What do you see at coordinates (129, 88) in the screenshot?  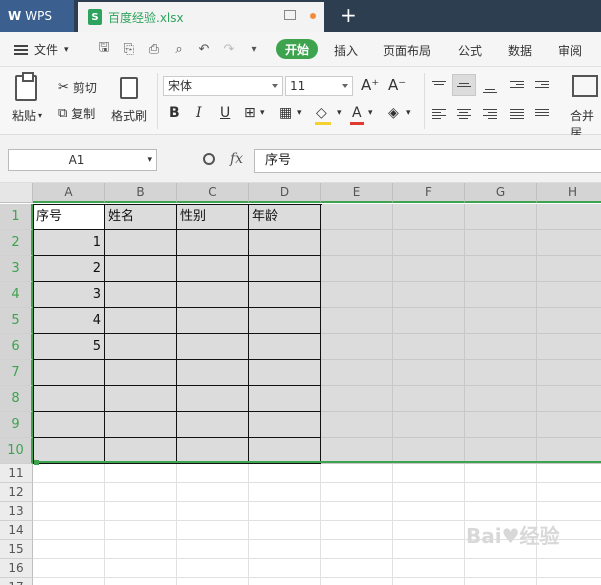 I see `format-painter-icon` at bounding box center [129, 88].